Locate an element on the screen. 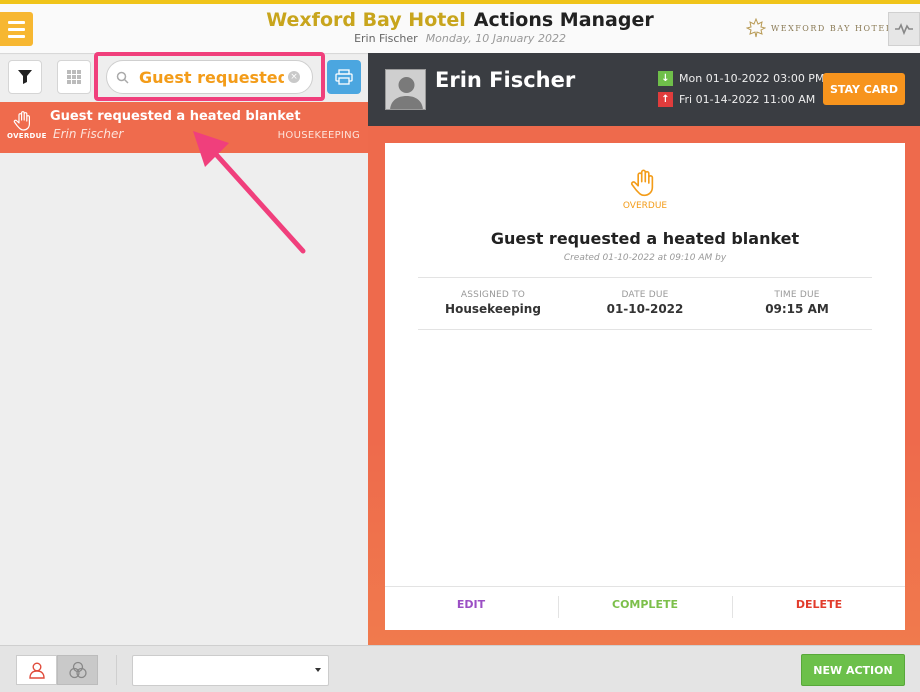 The image size is (920, 692). date-due-value: 01-10-2022 is located at coordinates (645, 309).